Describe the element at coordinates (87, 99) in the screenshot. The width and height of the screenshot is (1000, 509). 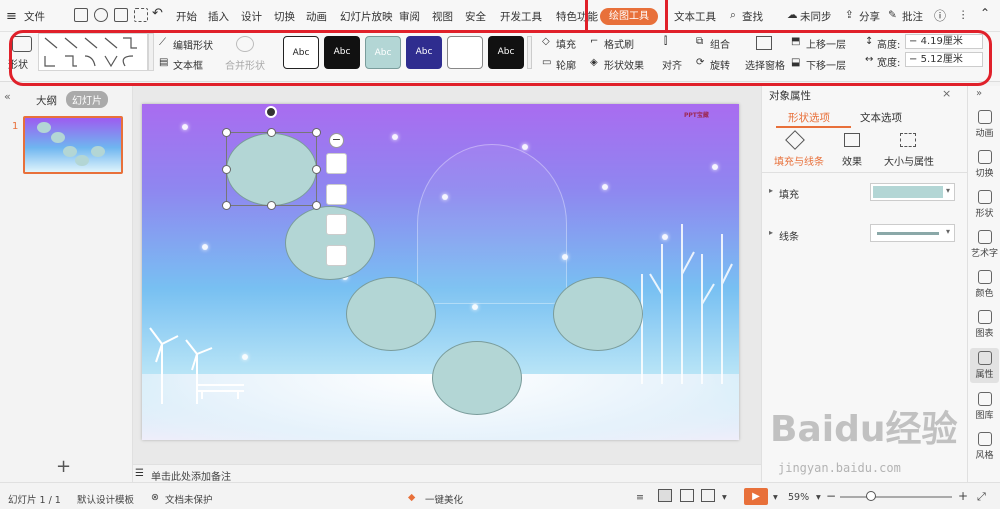
I see `tab-slides: 幻灯片` at that location.